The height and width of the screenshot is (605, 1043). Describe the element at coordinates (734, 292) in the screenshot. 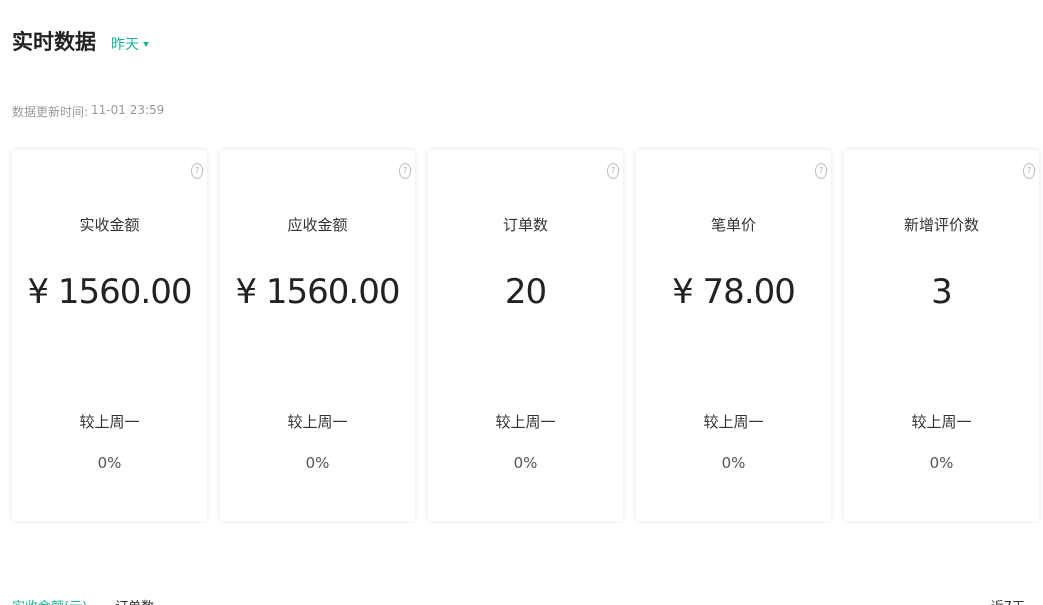

I see `metric-value: ¥ 78.00` at that location.